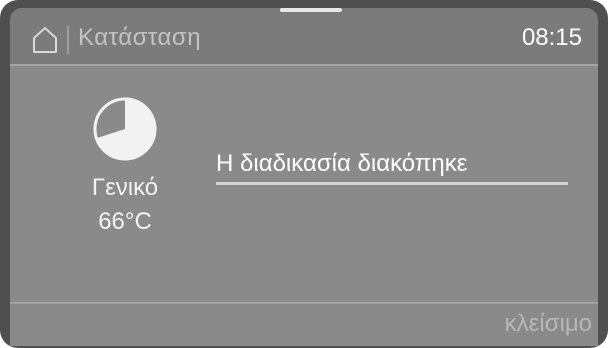 This screenshot has width=608, height=348. What do you see at coordinates (140, 37) in the screenshot?
I see `page-title: Κατάσταση` at bounding box center [140, 37].